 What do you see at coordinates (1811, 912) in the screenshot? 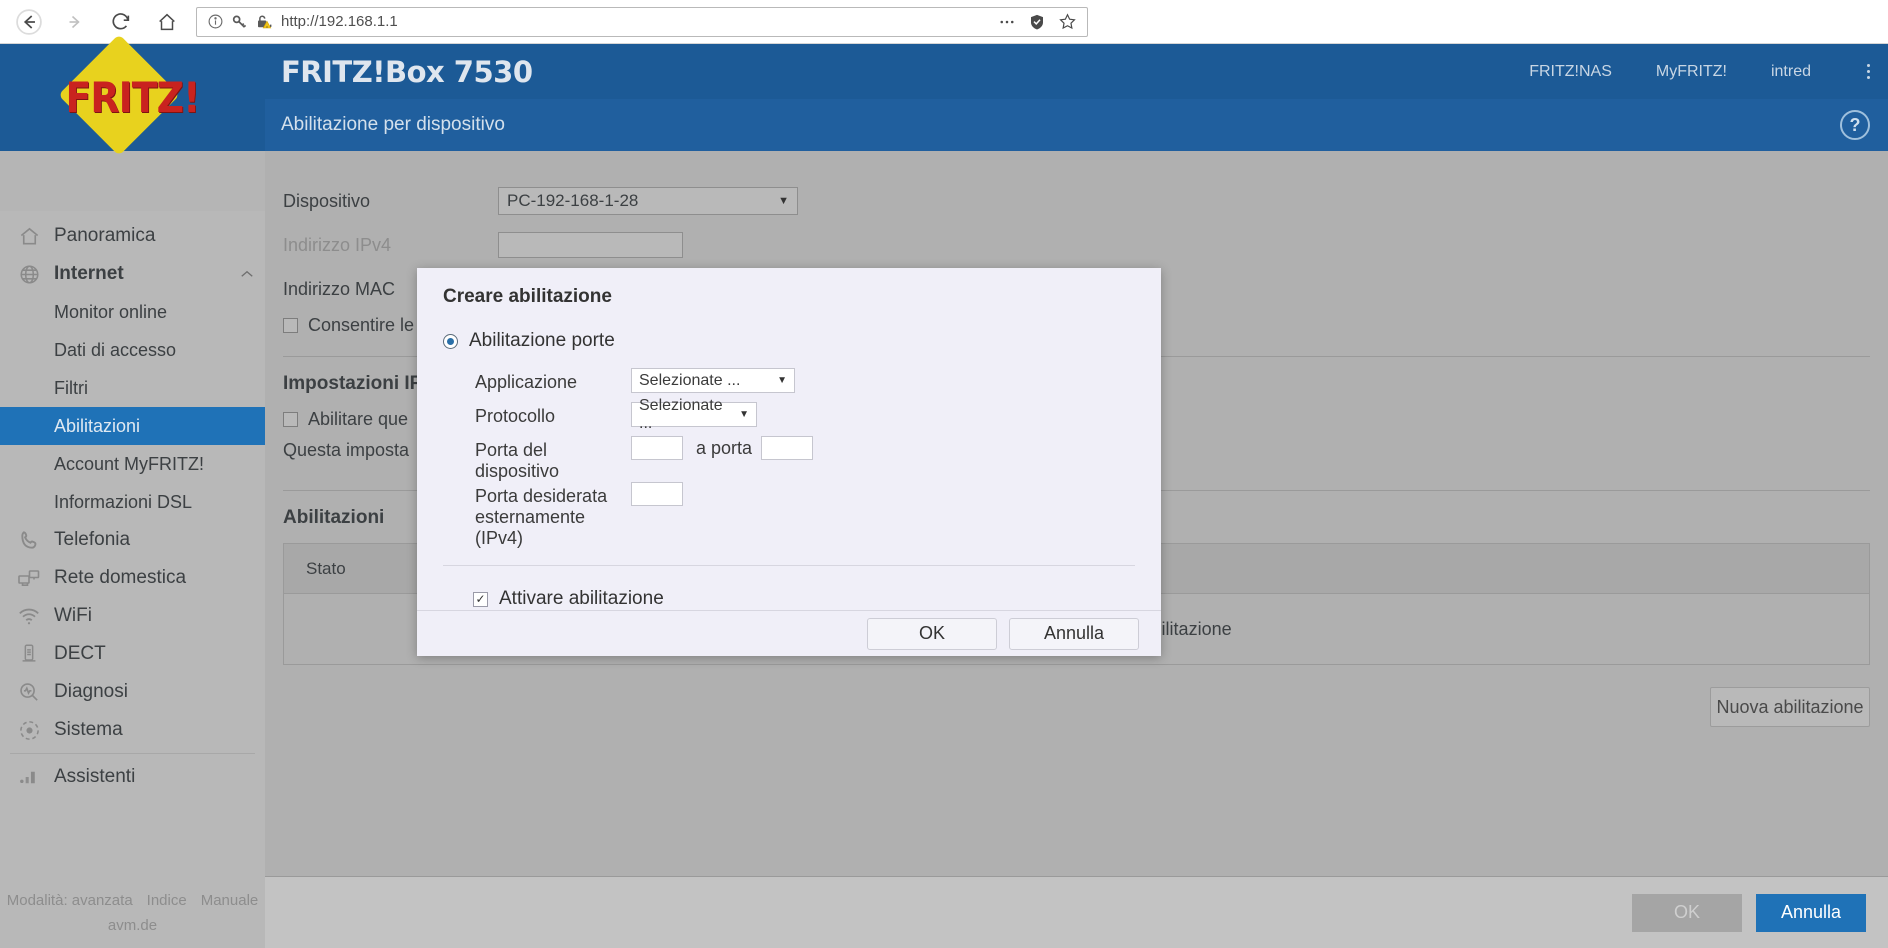
I see `page-cancel-button: Annulla` at bounding box center [1811, 912].